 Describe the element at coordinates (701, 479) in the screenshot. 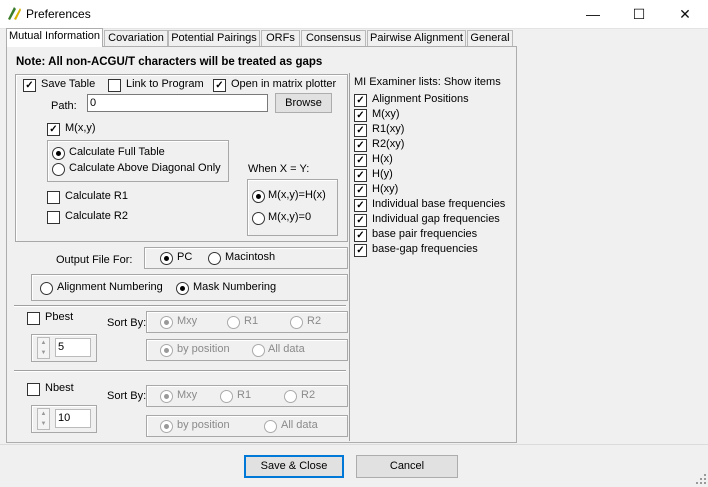

I see `resize-grip-icon` at that location.